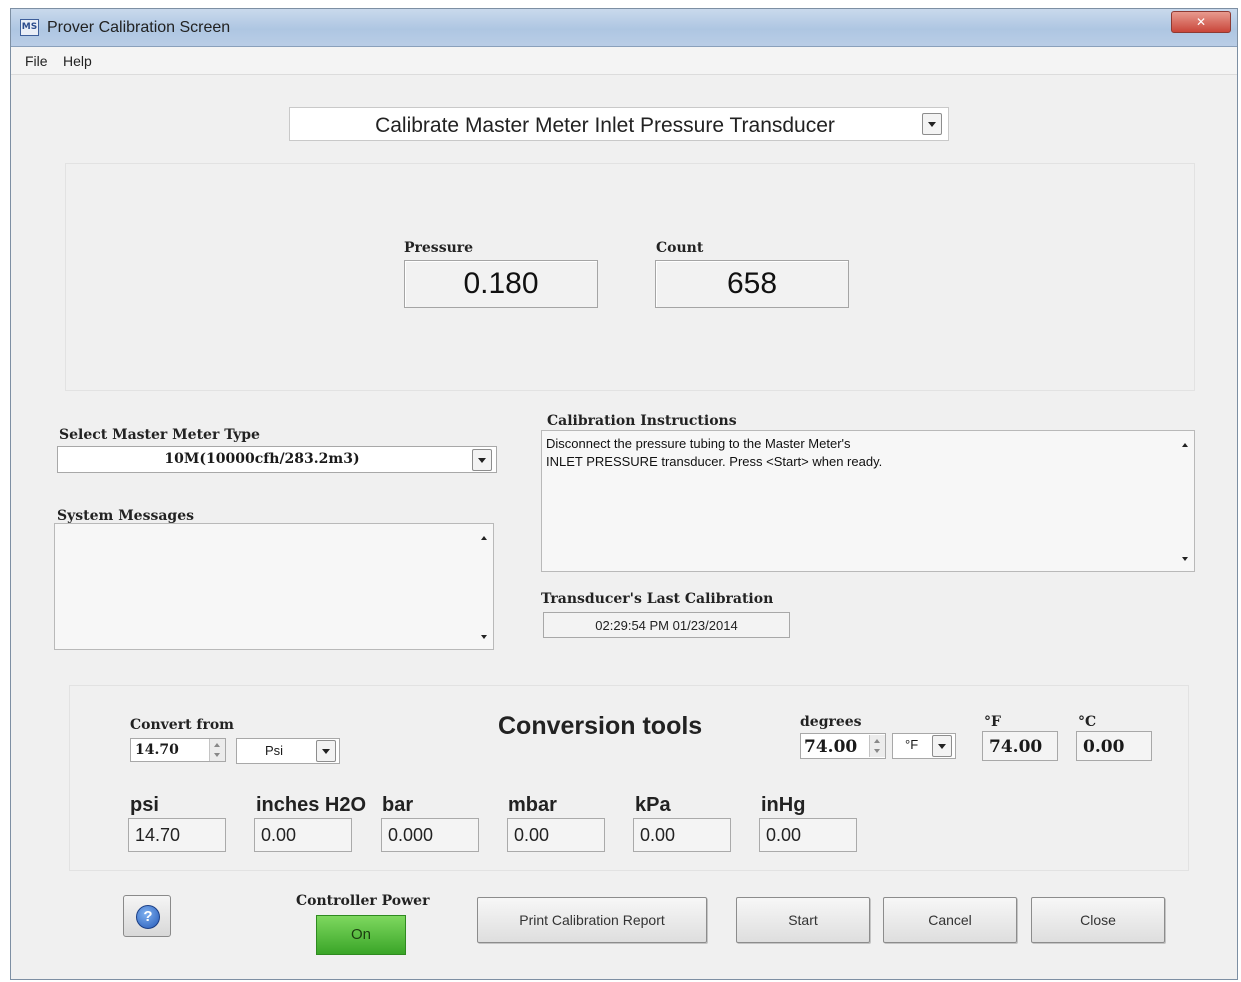 Image resolution: width=1241 pixels, height=982 pixels. I want to click on meter-type-select: 10M(10000cfh/283.2m3), so click(277, 459).